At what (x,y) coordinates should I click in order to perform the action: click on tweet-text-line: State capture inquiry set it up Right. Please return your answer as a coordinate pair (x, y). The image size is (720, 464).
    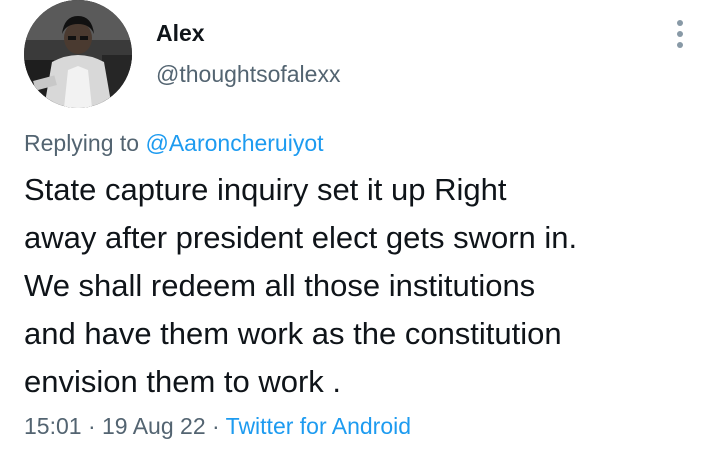
    Looking at the image, I should click on (265, 189).